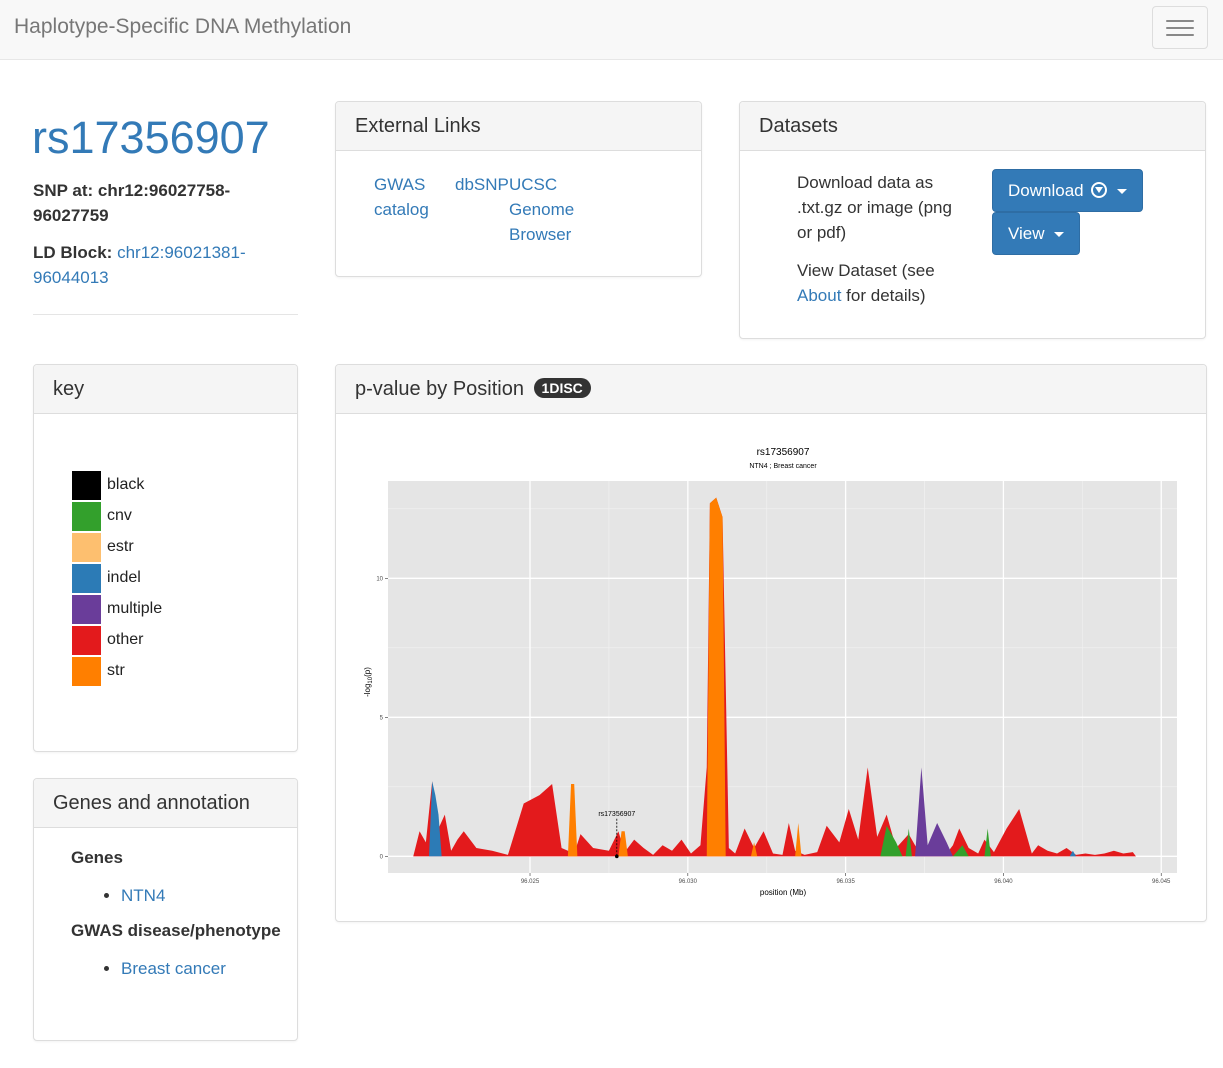  What do you see at coordinates (845, 882) in the screenshot?
I see `x-tick-label: 96.035` at bounding box center [845, 882].